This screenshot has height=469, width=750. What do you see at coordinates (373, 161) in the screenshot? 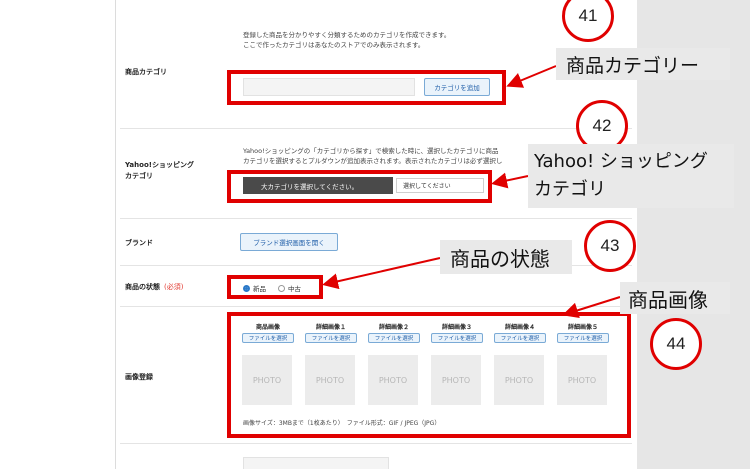
I see `yahoo-description-line: カテゴリを選択するとプルダウンが追加表示されます。表示されたカテゴリは必ず選択し` at bounding box center [373, 161].